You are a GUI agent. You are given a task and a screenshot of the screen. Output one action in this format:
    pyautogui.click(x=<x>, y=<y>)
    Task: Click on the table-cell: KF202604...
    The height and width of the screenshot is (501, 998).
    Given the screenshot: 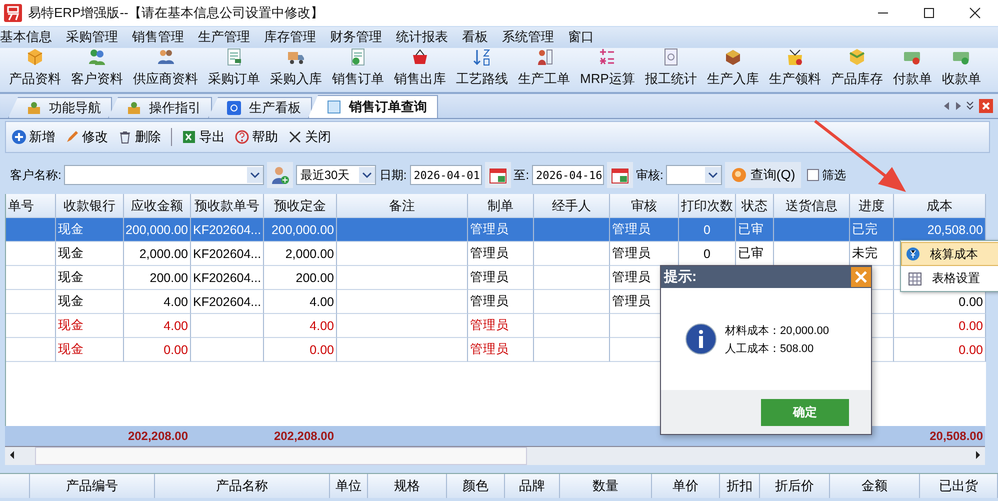 What is the action you would take?
    pyautogui.click(x=227, y=254)
    